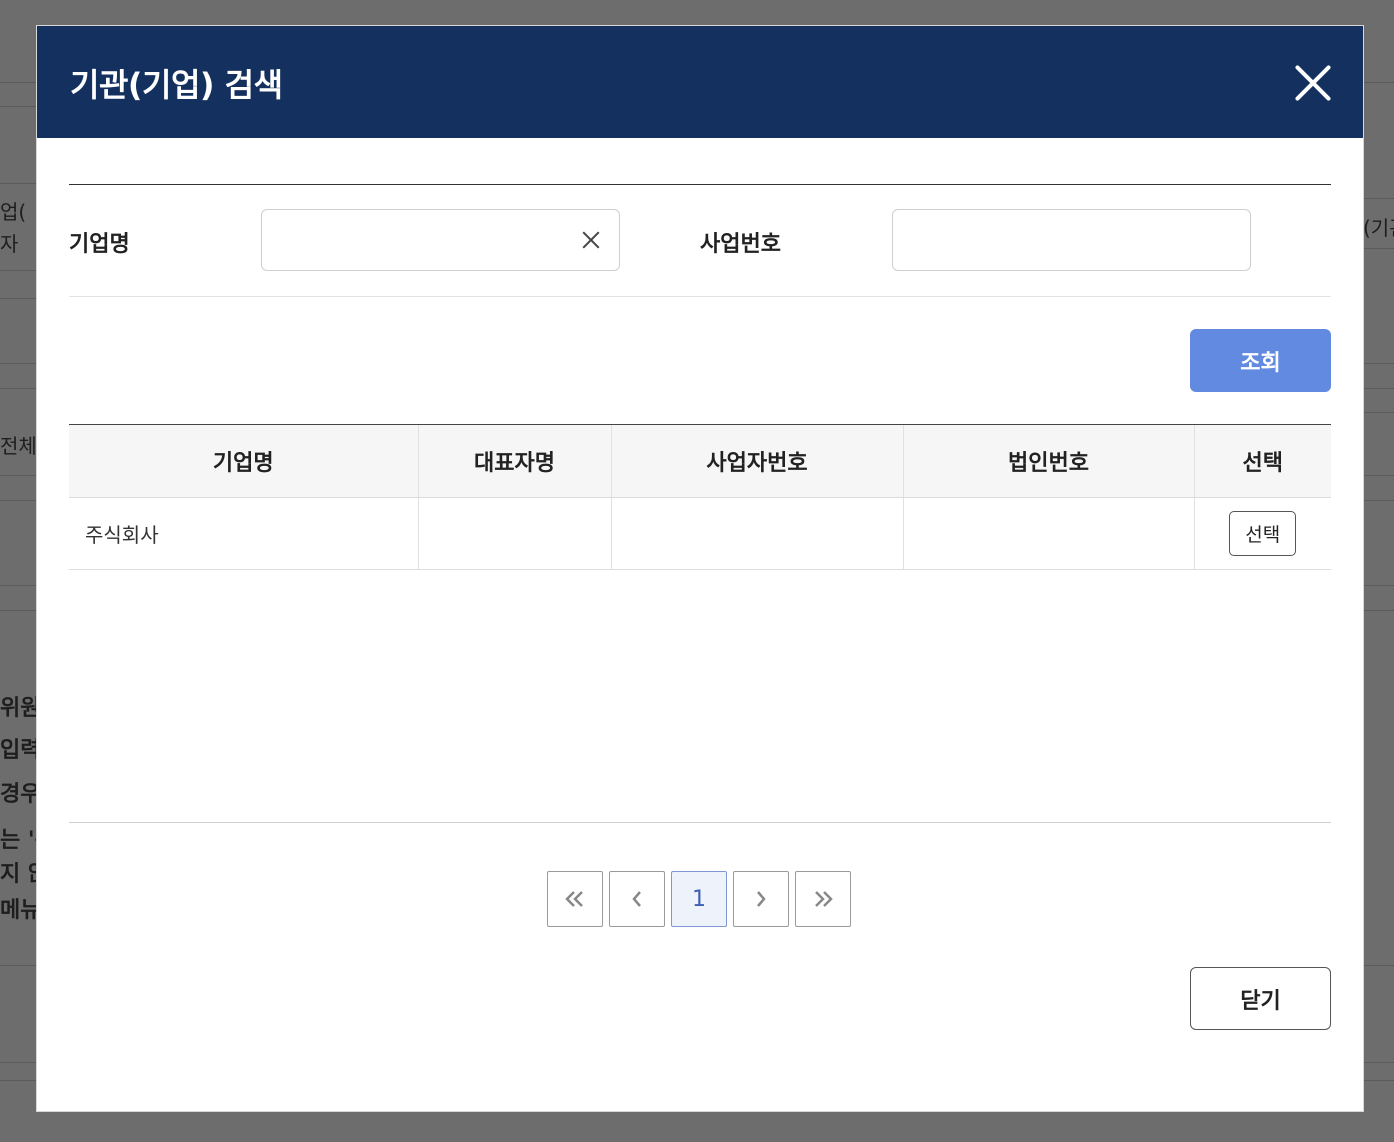 The image size is (1394, 1142). I want to click on cell-corporate-number, so click(1048, 533).